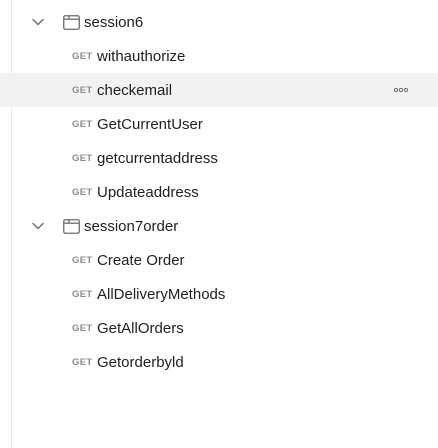 The image size is (438, 448). I want to click on folder-label: session6, so click(114, 22).